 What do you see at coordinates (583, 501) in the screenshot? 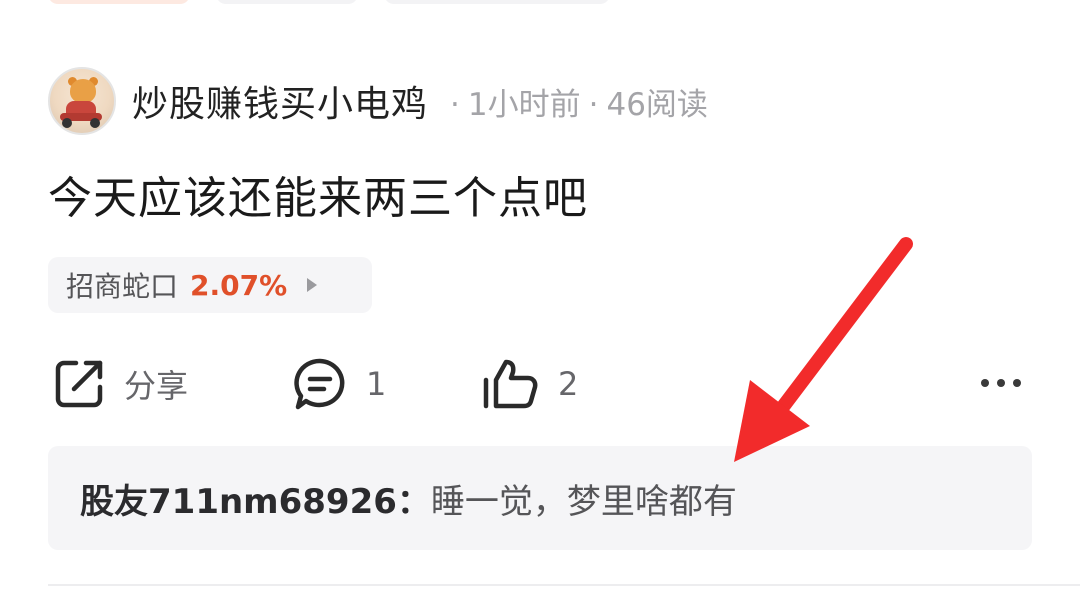
I see `comment-text: 睡一觉，梦里啥都有` at bounding box center [583, 501].